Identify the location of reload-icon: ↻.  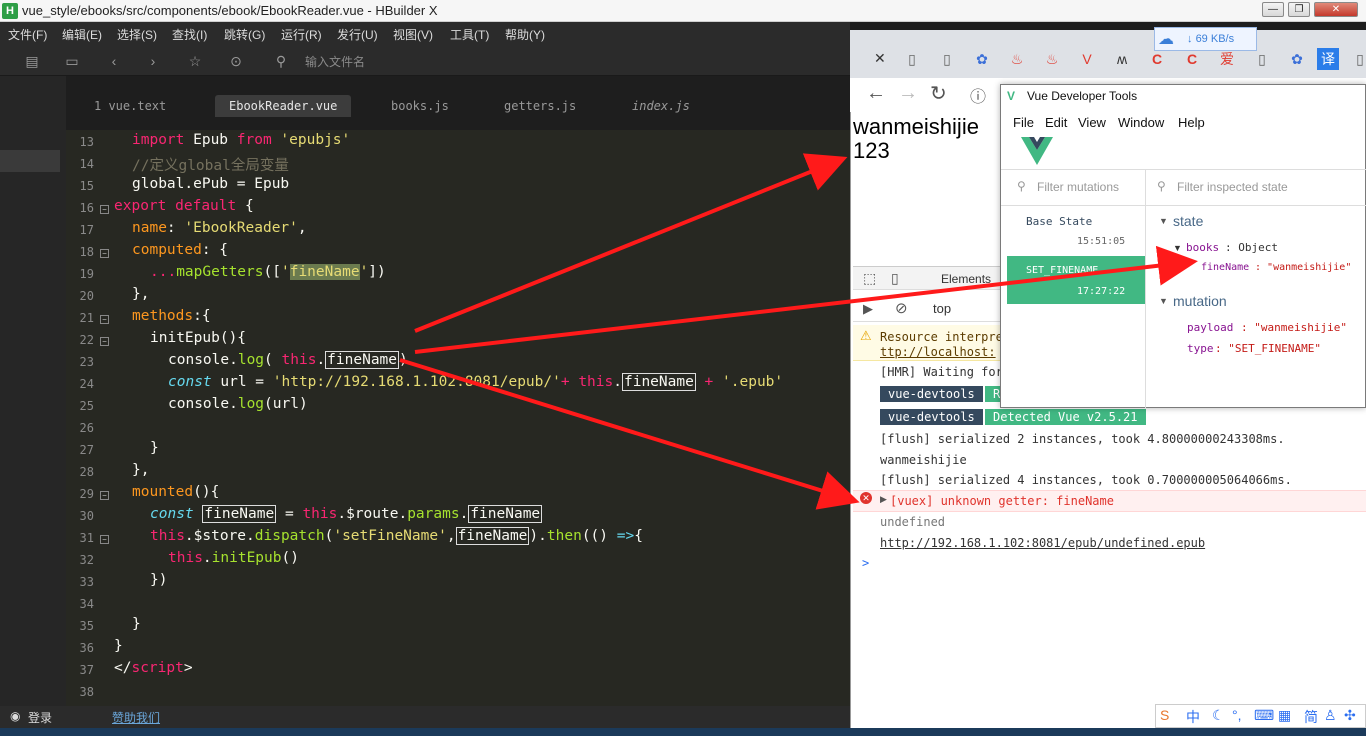
(938, 93).